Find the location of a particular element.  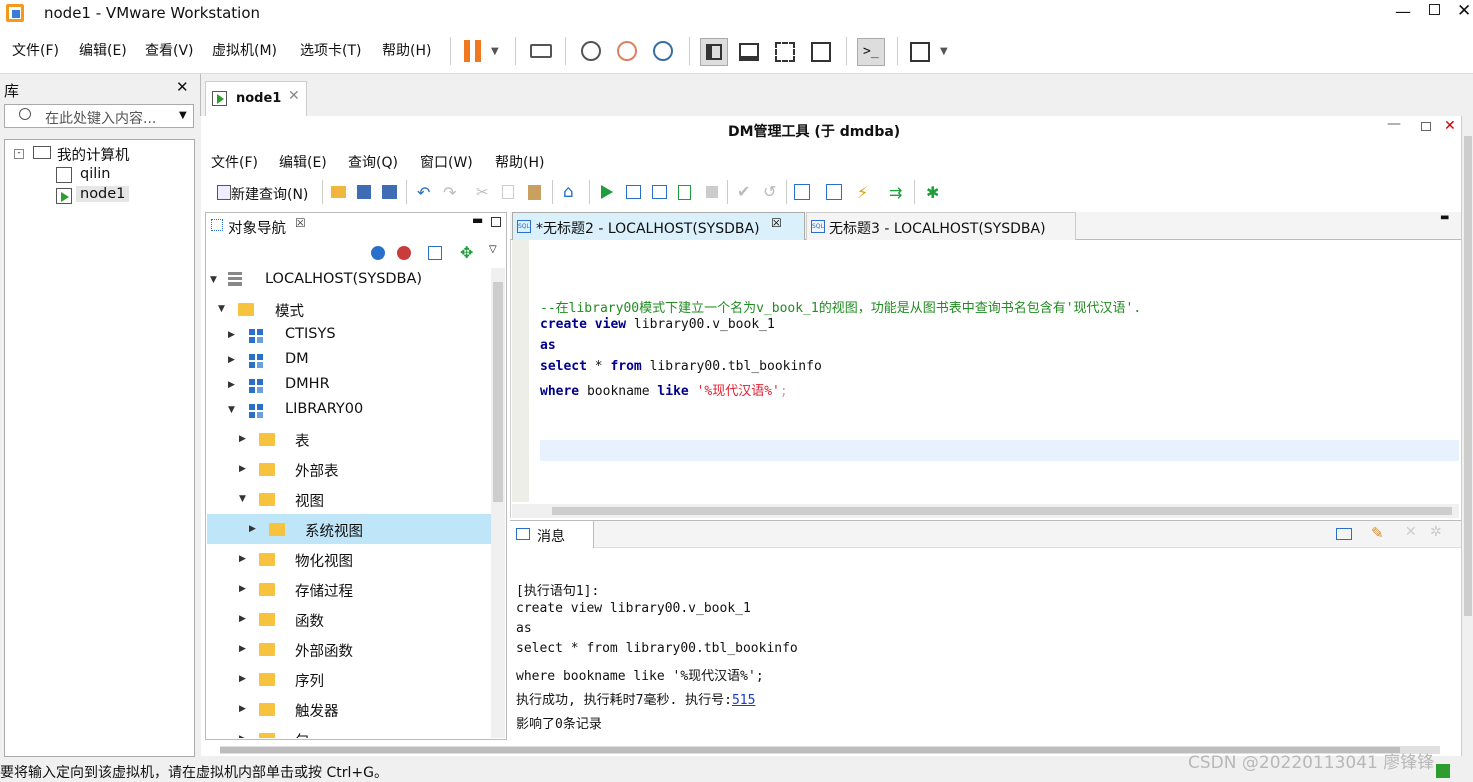

tree-row-schemas: ▼ 模式 is located at coordinates (349, 309).